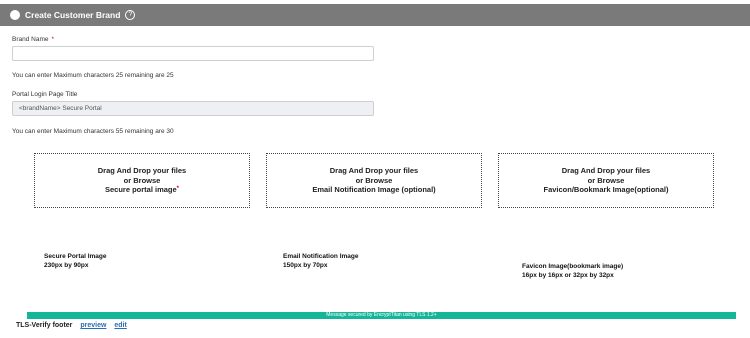 The width and height of the screenshot is (750, 338). Describe the element at coordinates (120, 325) in the screenshot. I see `footer-edit-link: edit` at that location.